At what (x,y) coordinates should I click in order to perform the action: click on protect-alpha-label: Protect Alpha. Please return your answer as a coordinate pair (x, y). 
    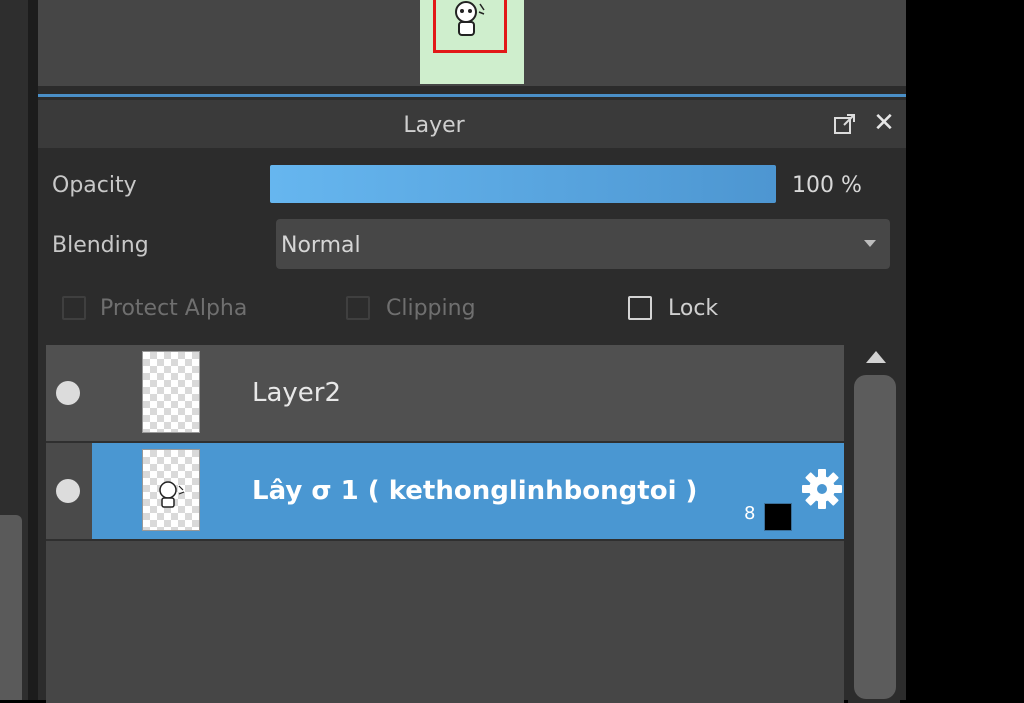
    Looking at the image, I should click on (174, 308).